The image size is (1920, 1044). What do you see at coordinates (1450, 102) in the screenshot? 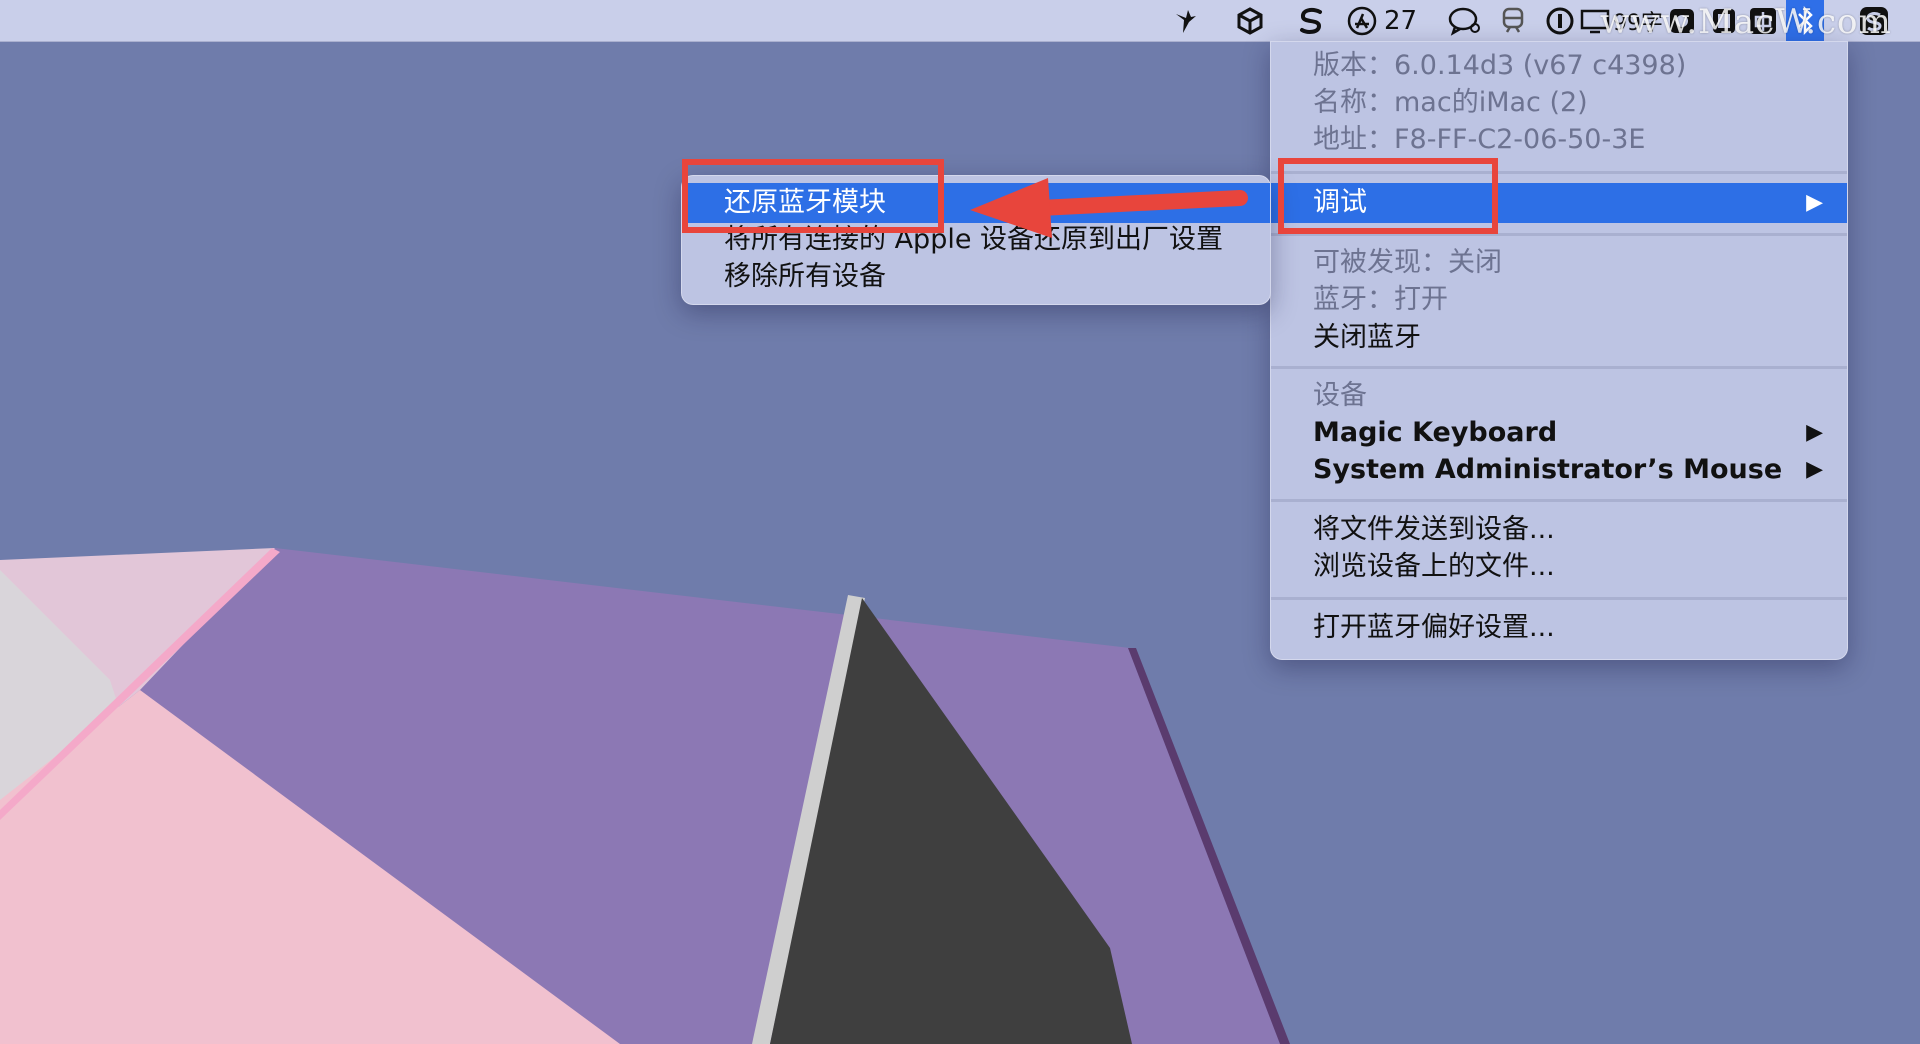
I see `name-info: 名称：mac的iMac (2)` at bounding box center [1450, 102].